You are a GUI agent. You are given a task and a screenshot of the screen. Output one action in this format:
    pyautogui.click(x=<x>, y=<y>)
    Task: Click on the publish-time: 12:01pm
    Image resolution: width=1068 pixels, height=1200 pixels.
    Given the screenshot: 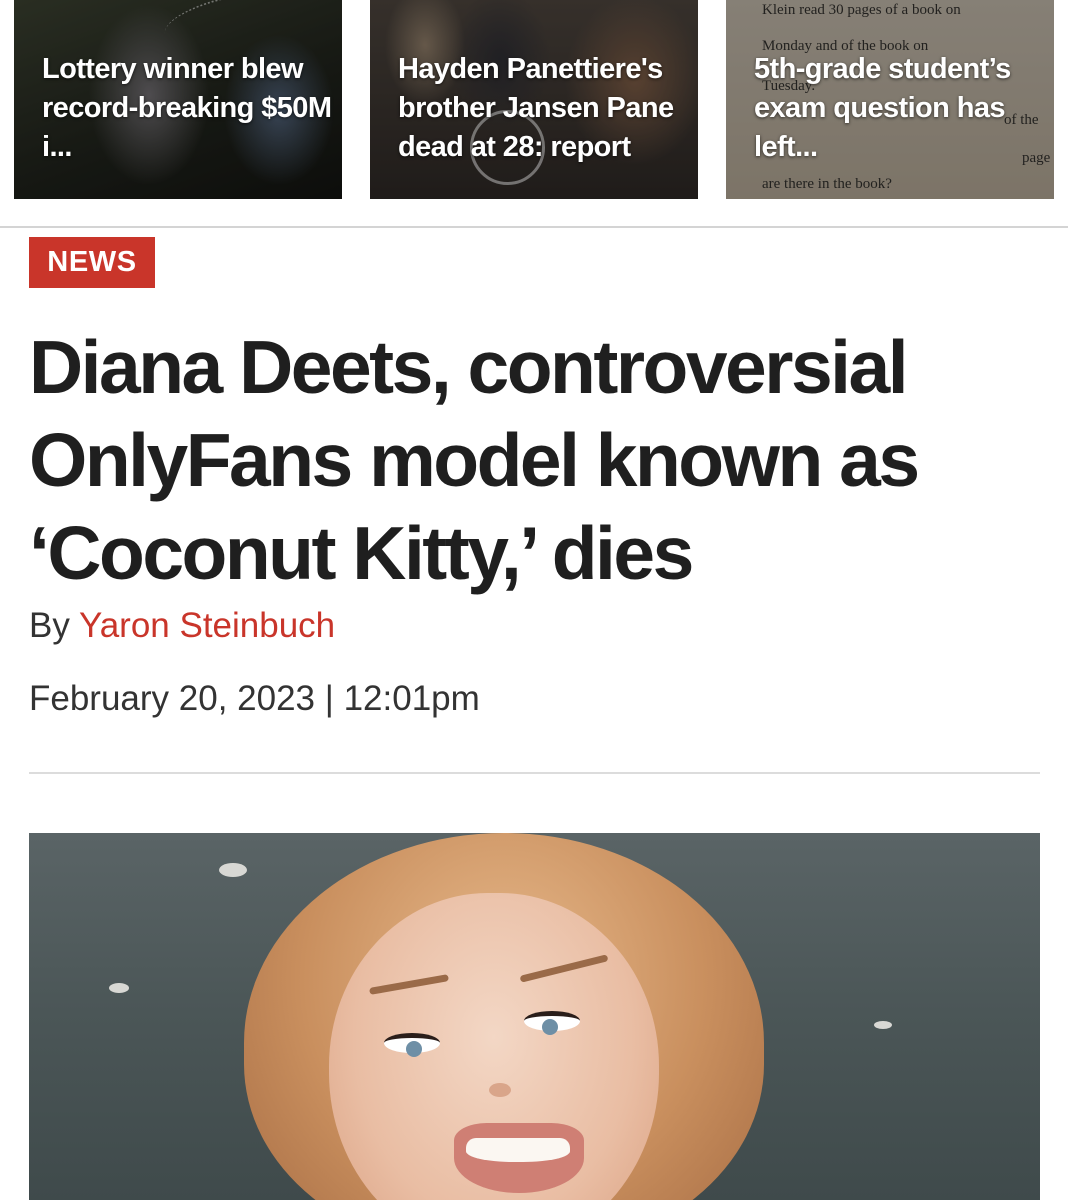 What is the action you would take?
    pyautogui.click(x=411, y=698)
    